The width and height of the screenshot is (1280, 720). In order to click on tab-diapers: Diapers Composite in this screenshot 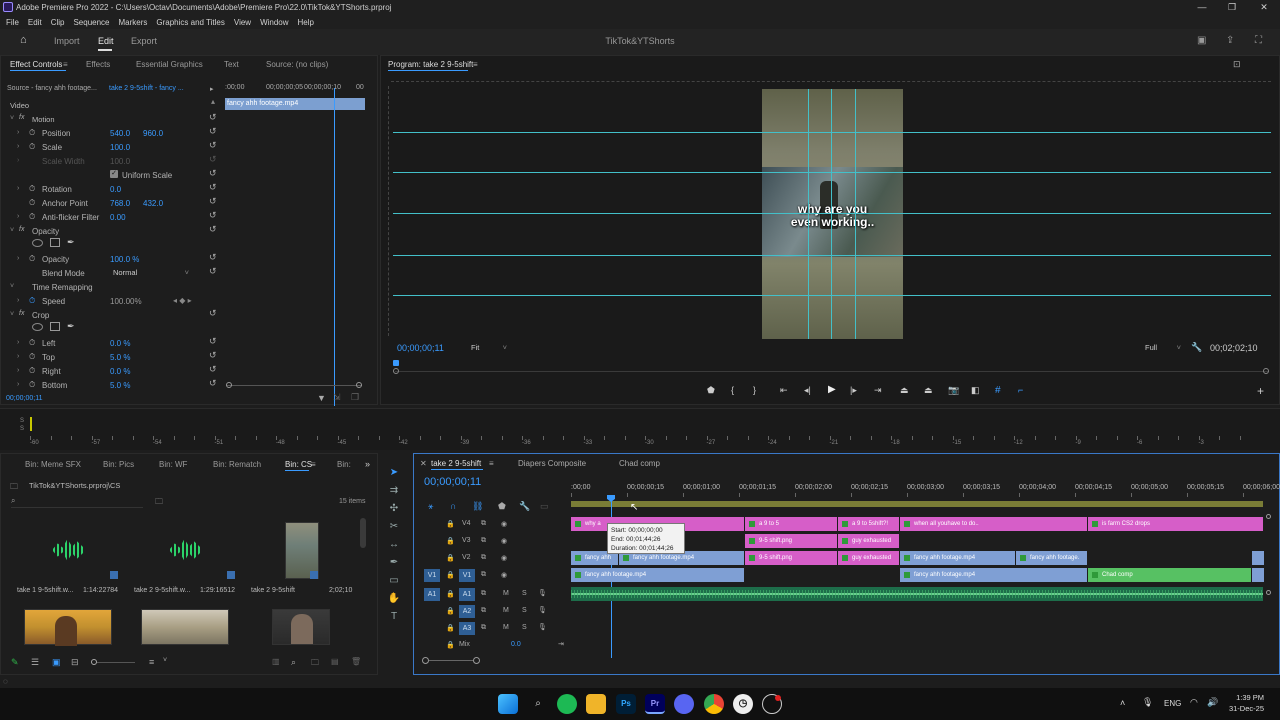, I will do `click(552, 463)`.